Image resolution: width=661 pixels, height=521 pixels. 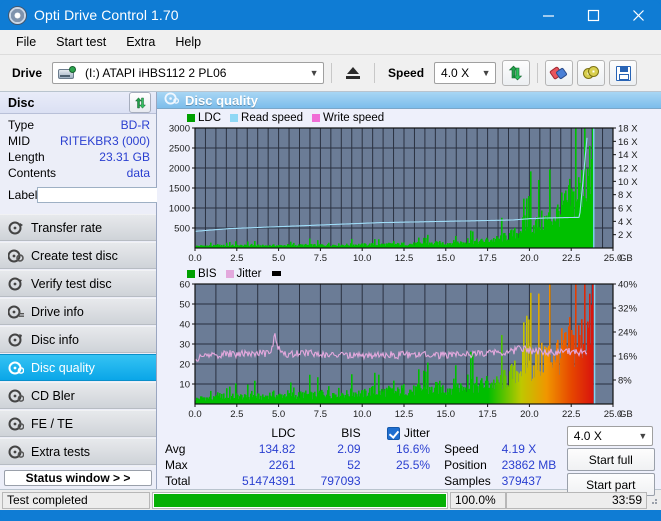 What do you see at coordinates (628, 182) in the screenshot?
I see `svg-text: 10 X` at bounding box center [628, 182].